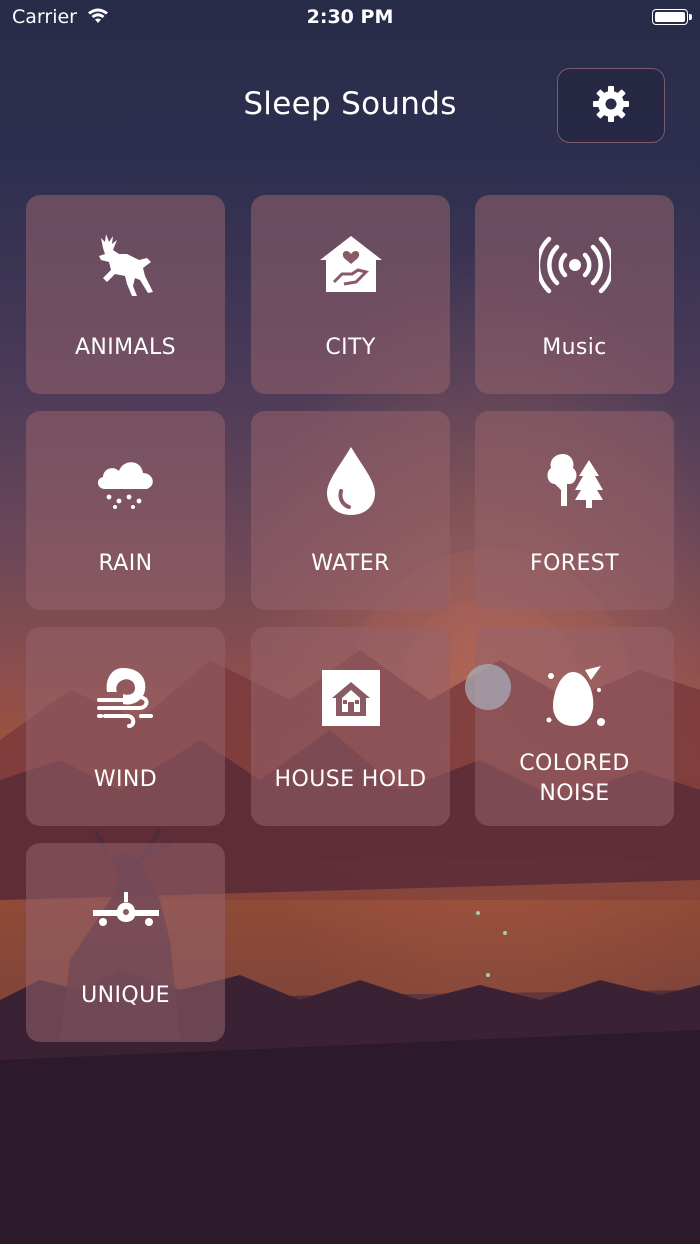 This screenshot has height=1244, width=700. I want to click on touch-indicator, so click(488, 687).